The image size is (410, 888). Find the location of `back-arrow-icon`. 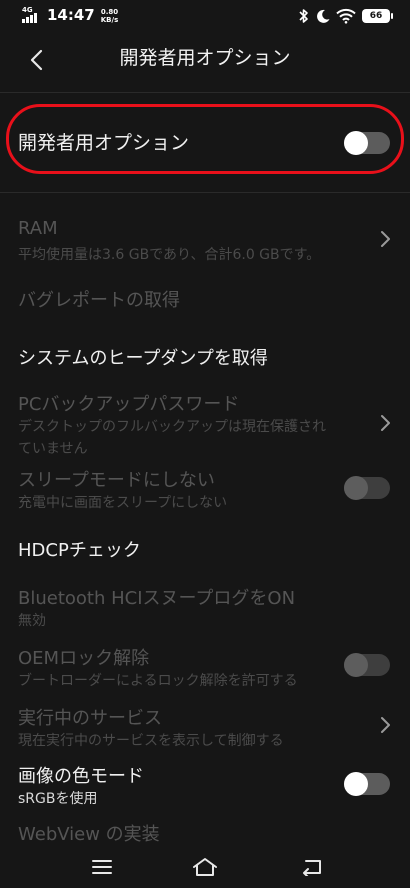

back-arrow-icon is located at coordinates (36, 60).